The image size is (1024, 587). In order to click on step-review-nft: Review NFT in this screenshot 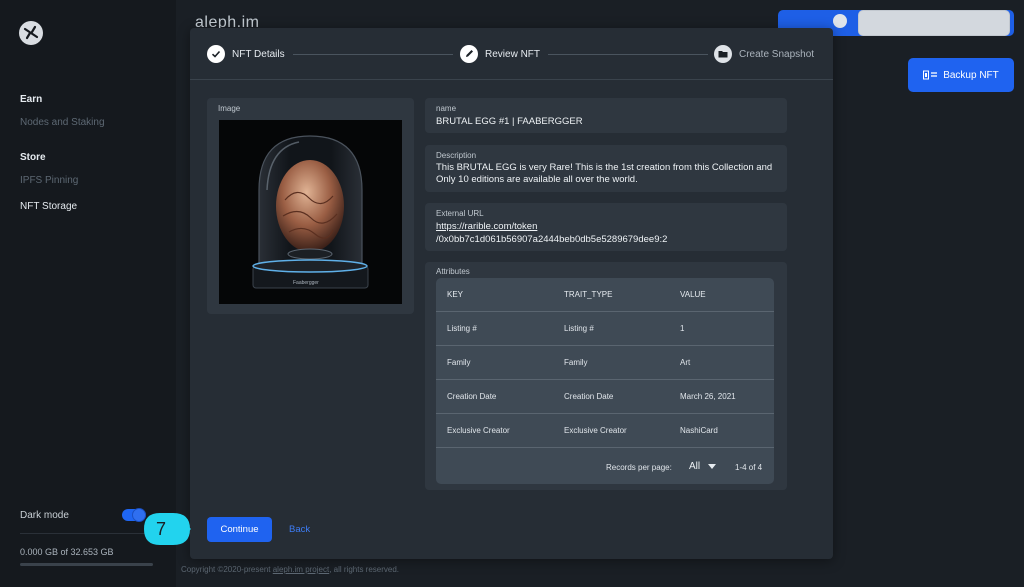, I will do `click(500, 54)`.